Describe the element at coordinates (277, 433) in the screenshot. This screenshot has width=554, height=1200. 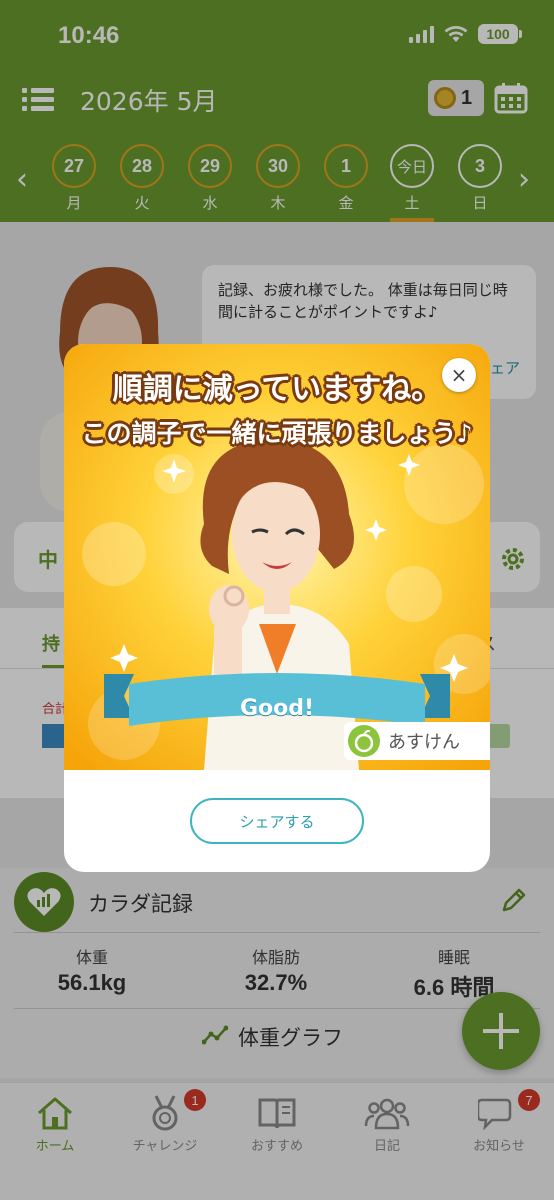
I see `modal-subheadline: この調子で一緒に頑張りましょう♪` at that location.